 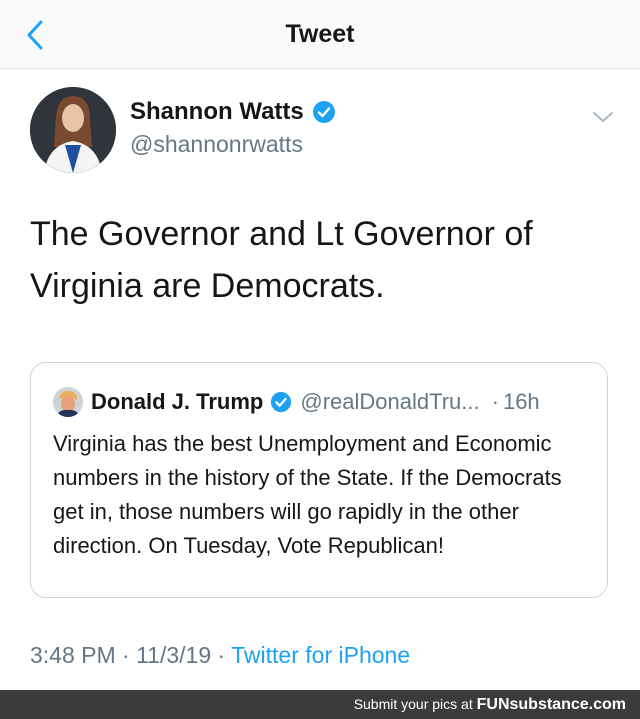 I want to click on author-avatar, so click(x=73, y=130).